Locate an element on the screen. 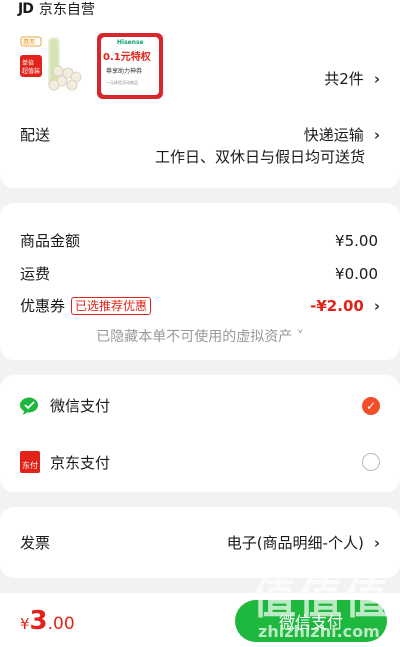 The height and width of the screenshot is (647, 400). product-thumb-2: Hisense 0.1元特权 尊享助力神券 一元体验活动商品 is located at coordinates (130, 66).